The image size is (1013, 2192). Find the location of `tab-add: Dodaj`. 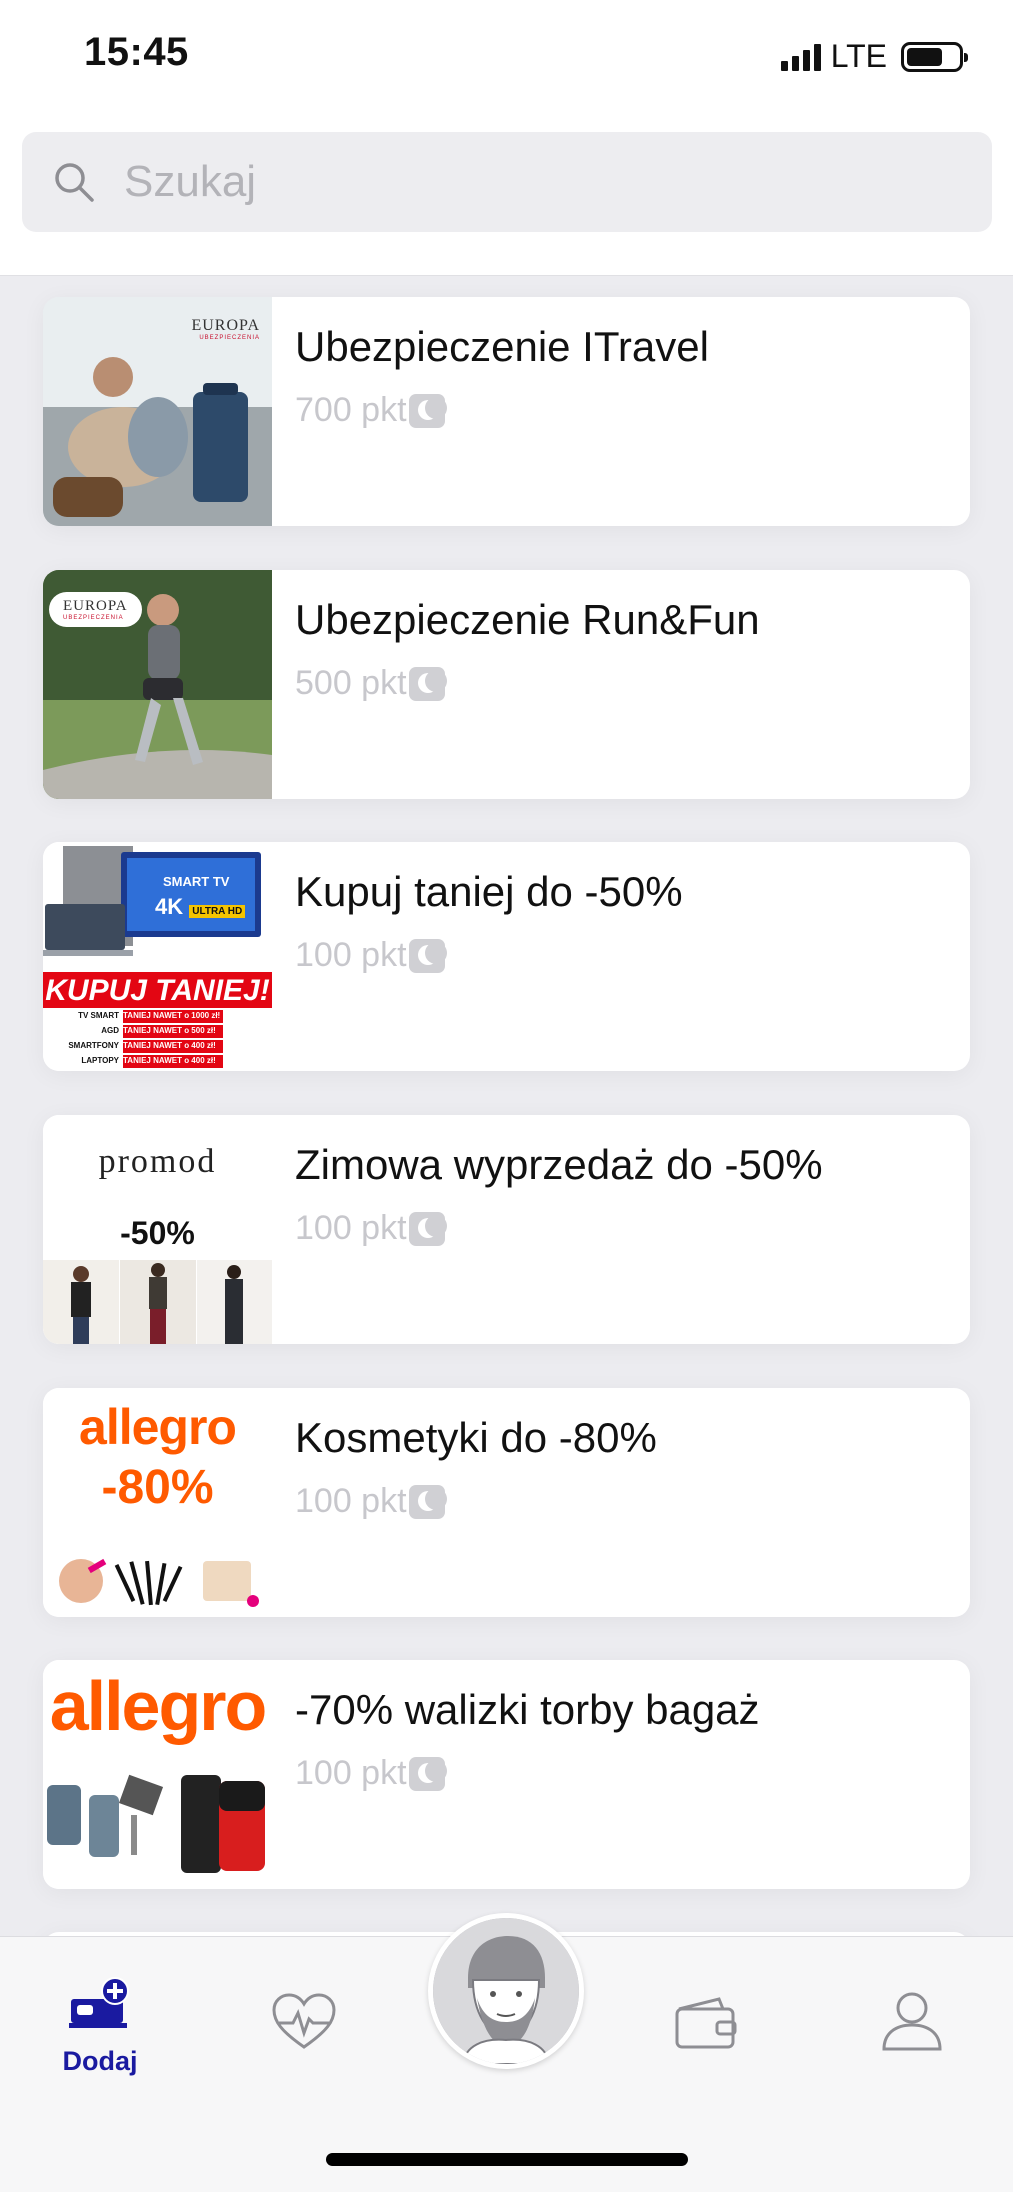

tab-add: Dodaj is located at coordinates (100, 2027).